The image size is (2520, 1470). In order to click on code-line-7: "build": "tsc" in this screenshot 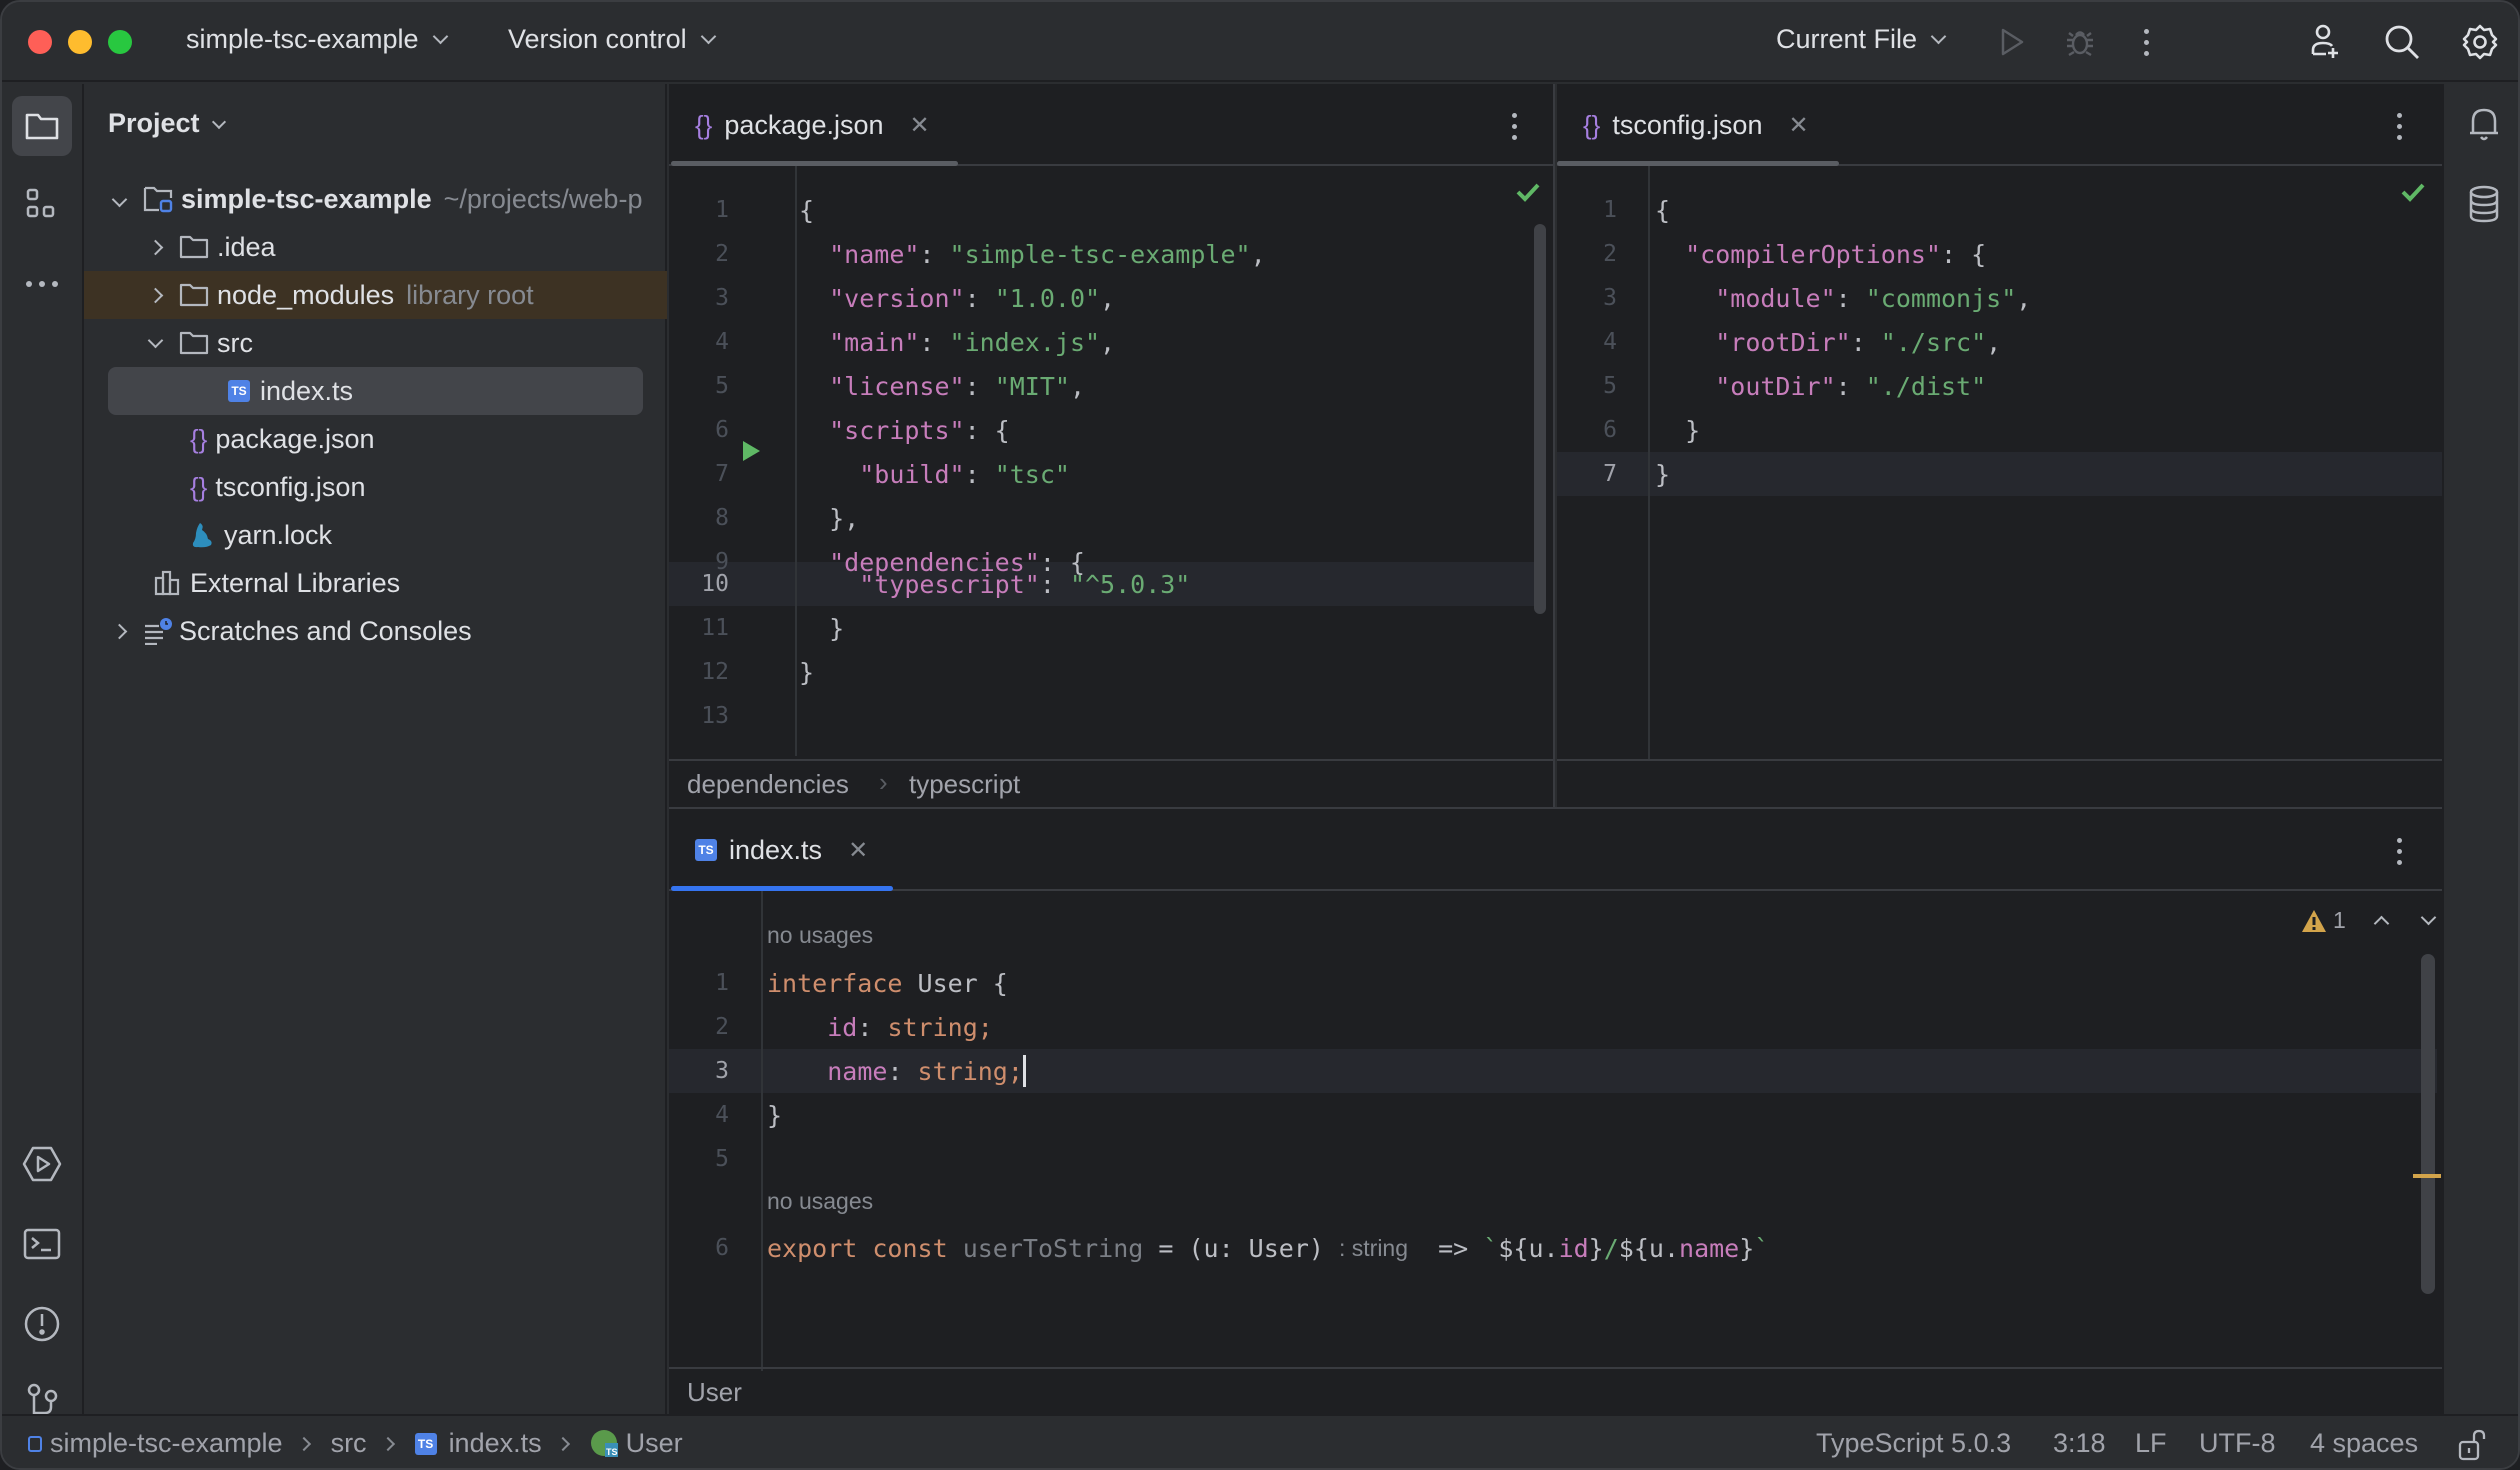, I will do `click(934, 474)`.